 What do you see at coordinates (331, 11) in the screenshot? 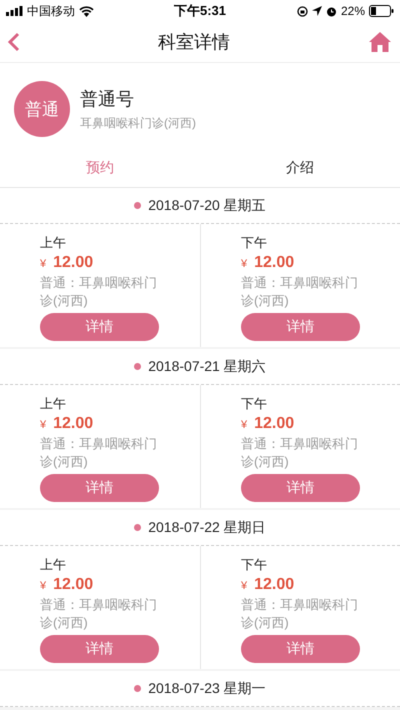
I see `alarm-icon` at bounding box center [331, 11].